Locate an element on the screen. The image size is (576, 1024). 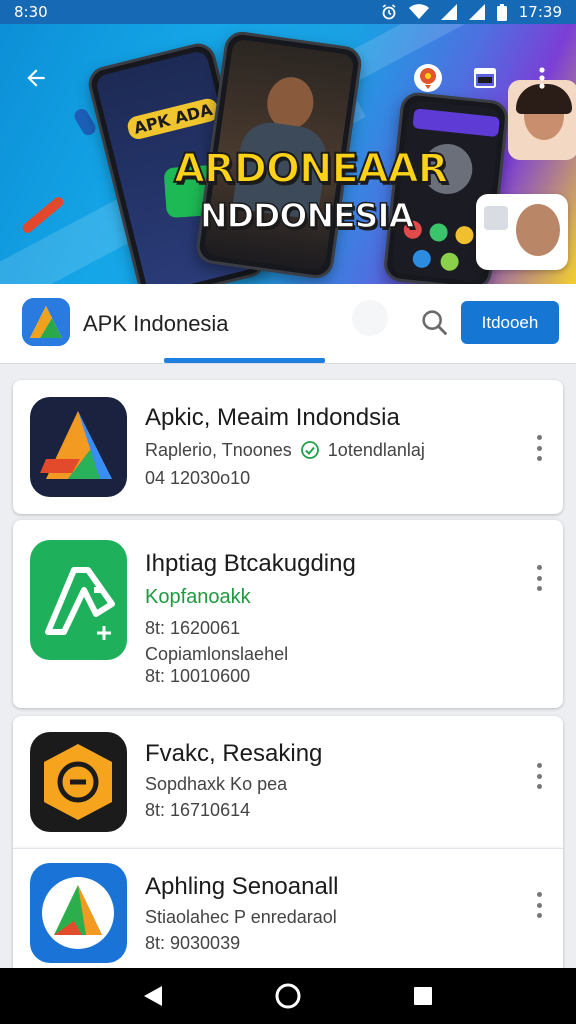
app-name: Fvakc, Resaking is located at coordinates (234, 753).